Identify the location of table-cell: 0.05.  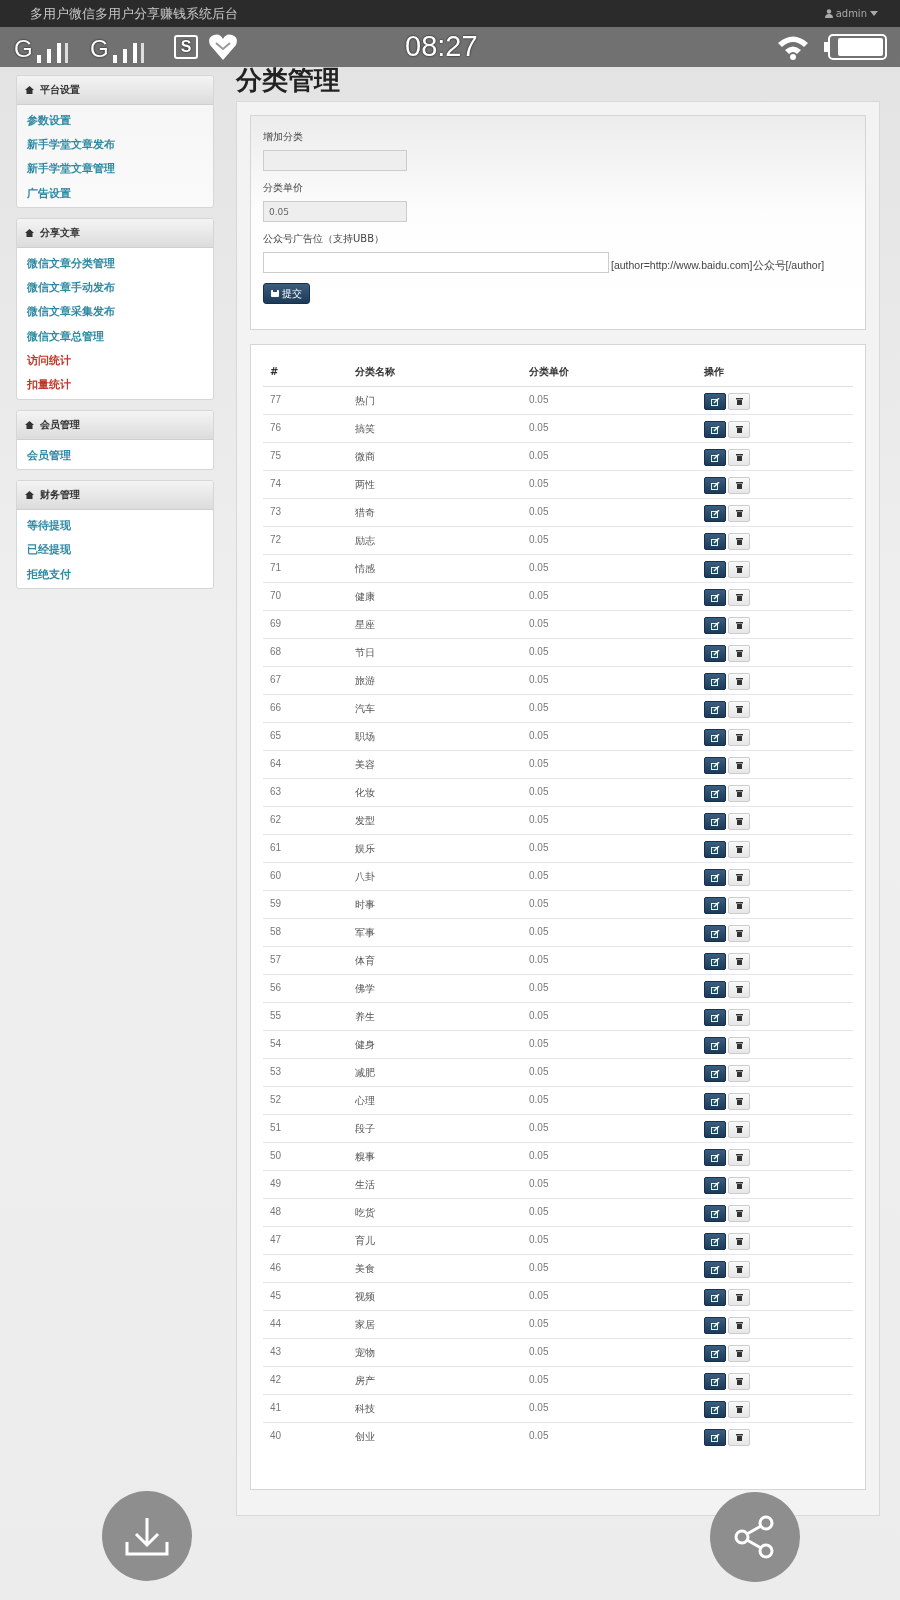
(609, 1016).